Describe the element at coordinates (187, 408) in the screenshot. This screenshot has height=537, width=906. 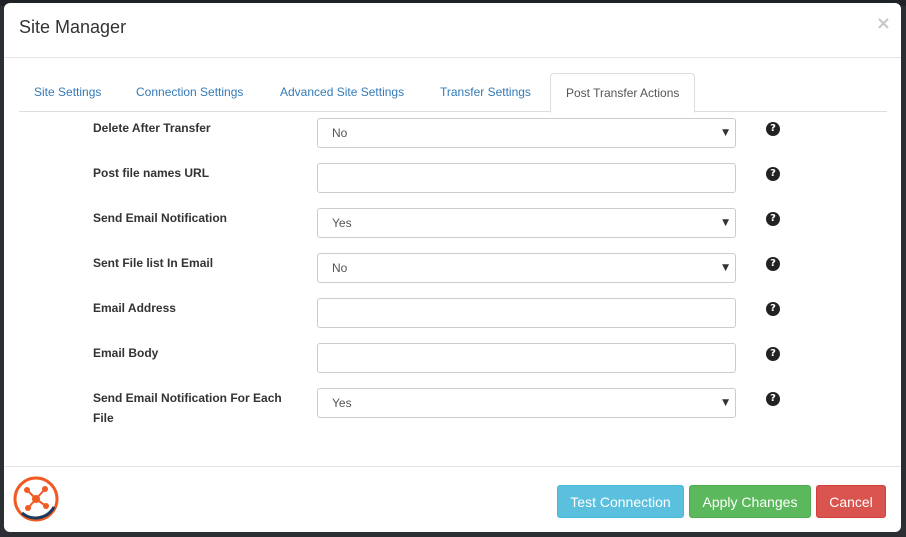
I see `field-label: Send Email Notification For Each File` at that location.